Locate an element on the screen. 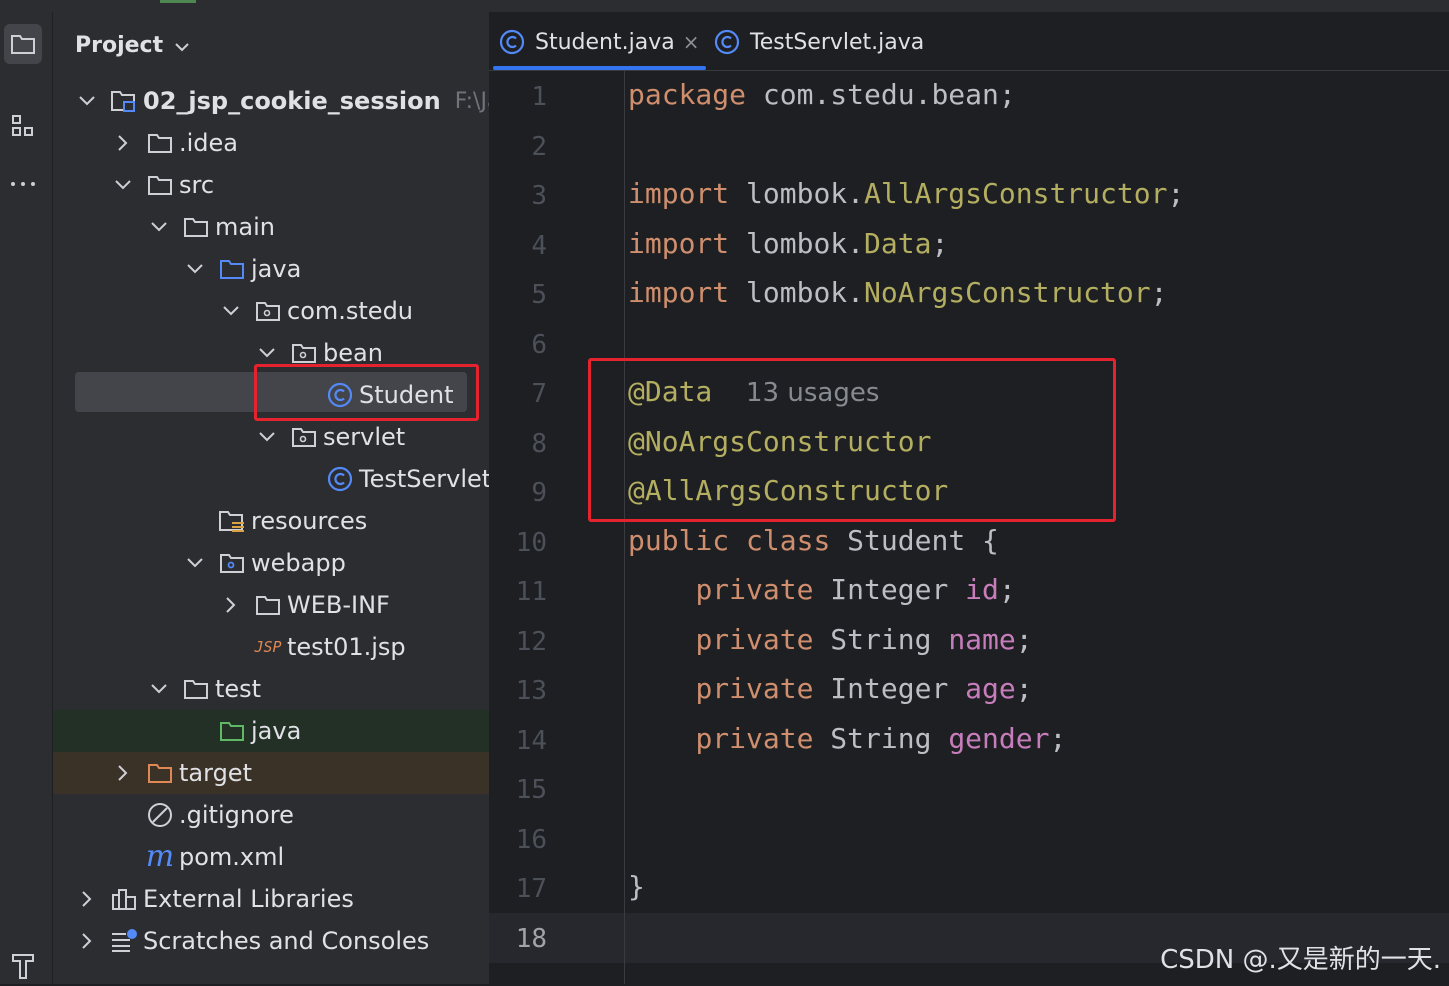 The height and width of the screenshot is (986, 1449). code-token: } is located at coordinates (636, 886).